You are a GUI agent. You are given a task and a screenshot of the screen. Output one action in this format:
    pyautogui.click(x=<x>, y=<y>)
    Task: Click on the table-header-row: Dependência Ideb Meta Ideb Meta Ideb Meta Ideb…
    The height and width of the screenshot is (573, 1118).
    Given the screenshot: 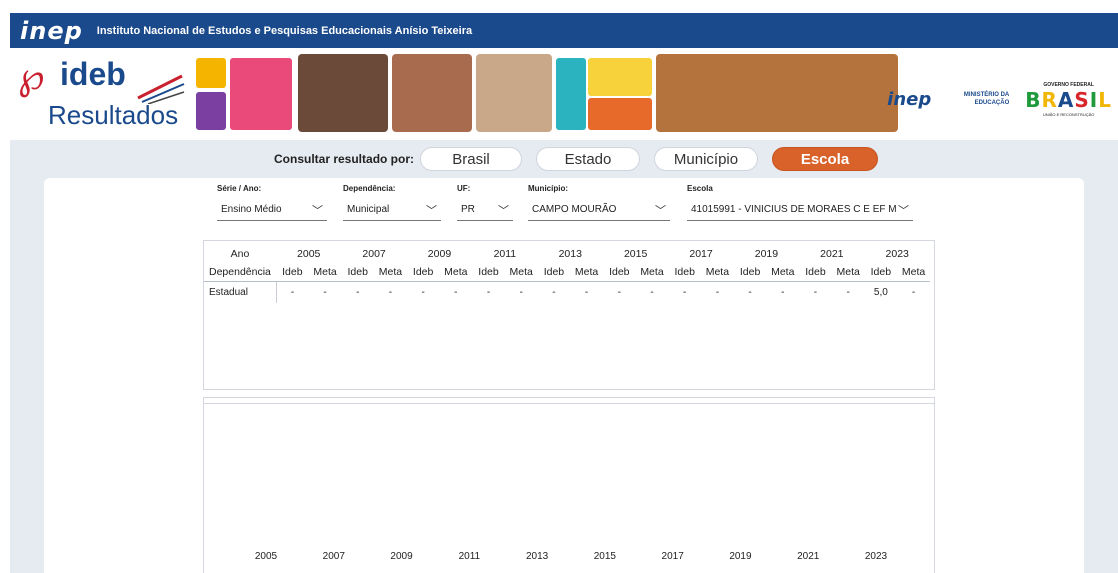 What is the action you would take?
    pyautogui.click(x=567, y=272)
    